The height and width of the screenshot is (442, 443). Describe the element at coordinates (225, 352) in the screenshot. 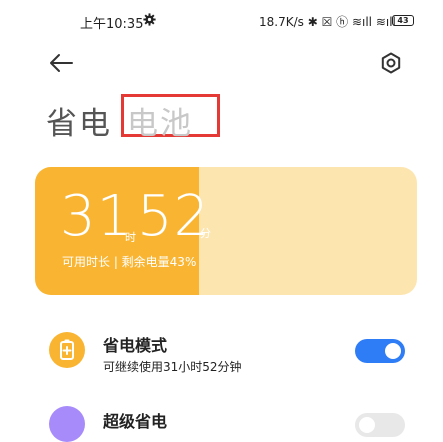

I see `list-item-power-saving-mode: 省电模式 可继续使用31小时52分钟` at that location.